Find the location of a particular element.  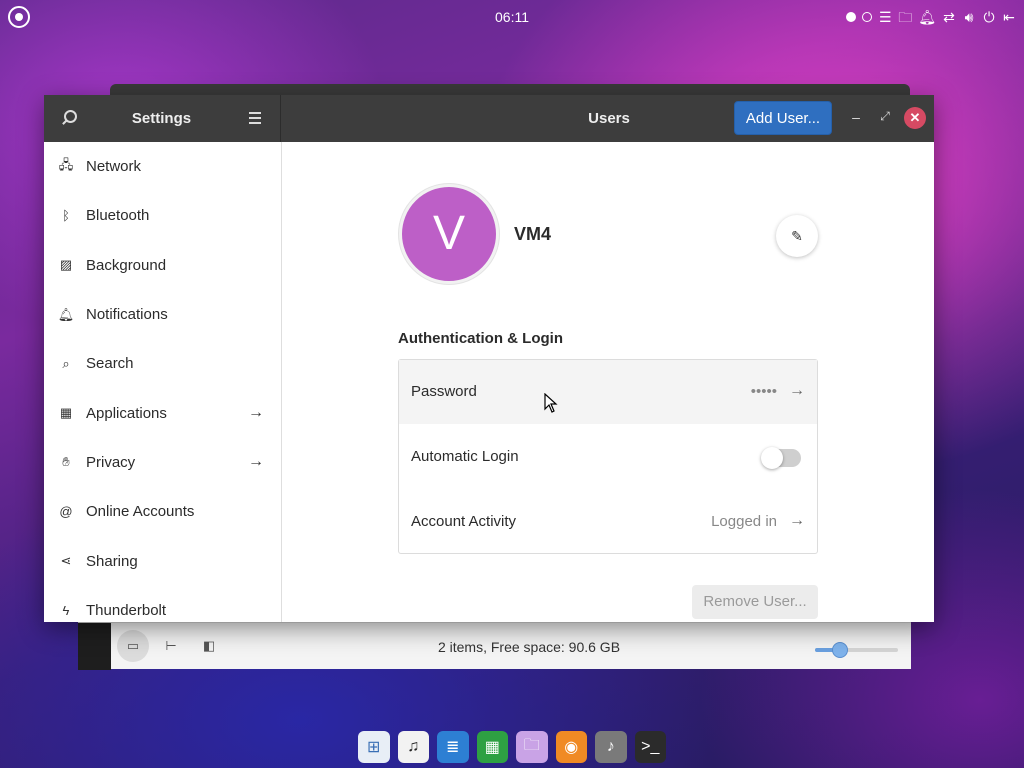

sidebar-item-network: 🖧 Network is located at coordinates (162, 166).